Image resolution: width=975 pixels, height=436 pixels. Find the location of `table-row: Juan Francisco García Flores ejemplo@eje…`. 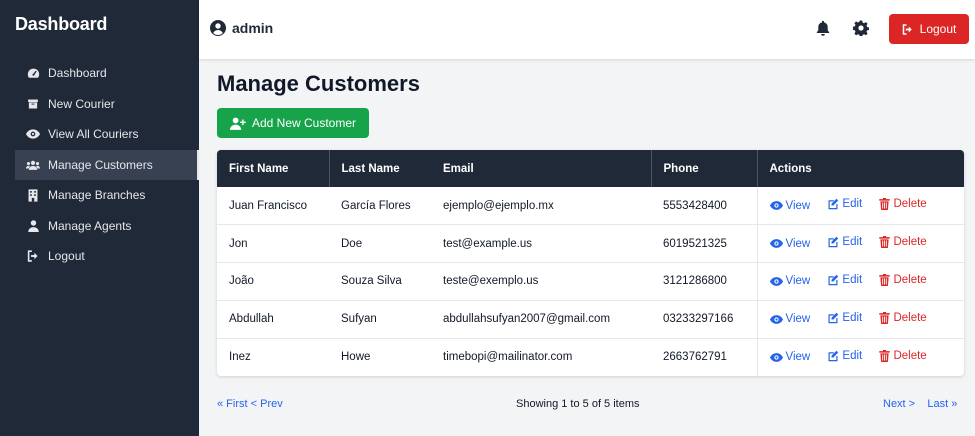

table-row: Juan Francisco García Flores ejemplo@eje… is located at coordinates (590, 206).